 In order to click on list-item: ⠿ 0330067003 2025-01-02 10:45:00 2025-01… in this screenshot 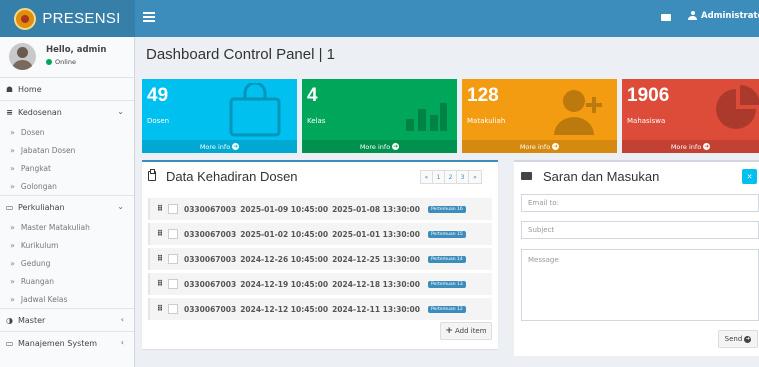, I will do `click(320, 234)`.